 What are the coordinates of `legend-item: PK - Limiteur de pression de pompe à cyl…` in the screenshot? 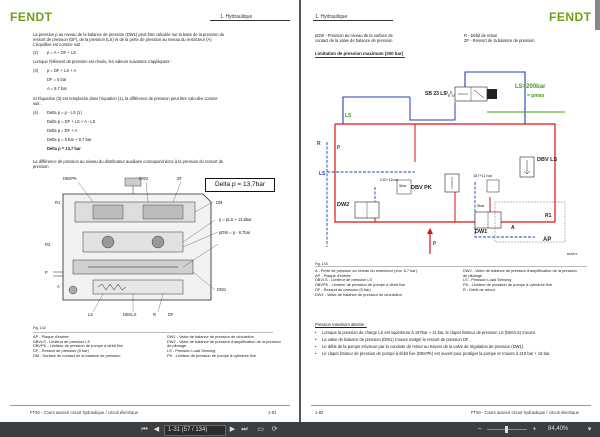 It's located at (212, 355).